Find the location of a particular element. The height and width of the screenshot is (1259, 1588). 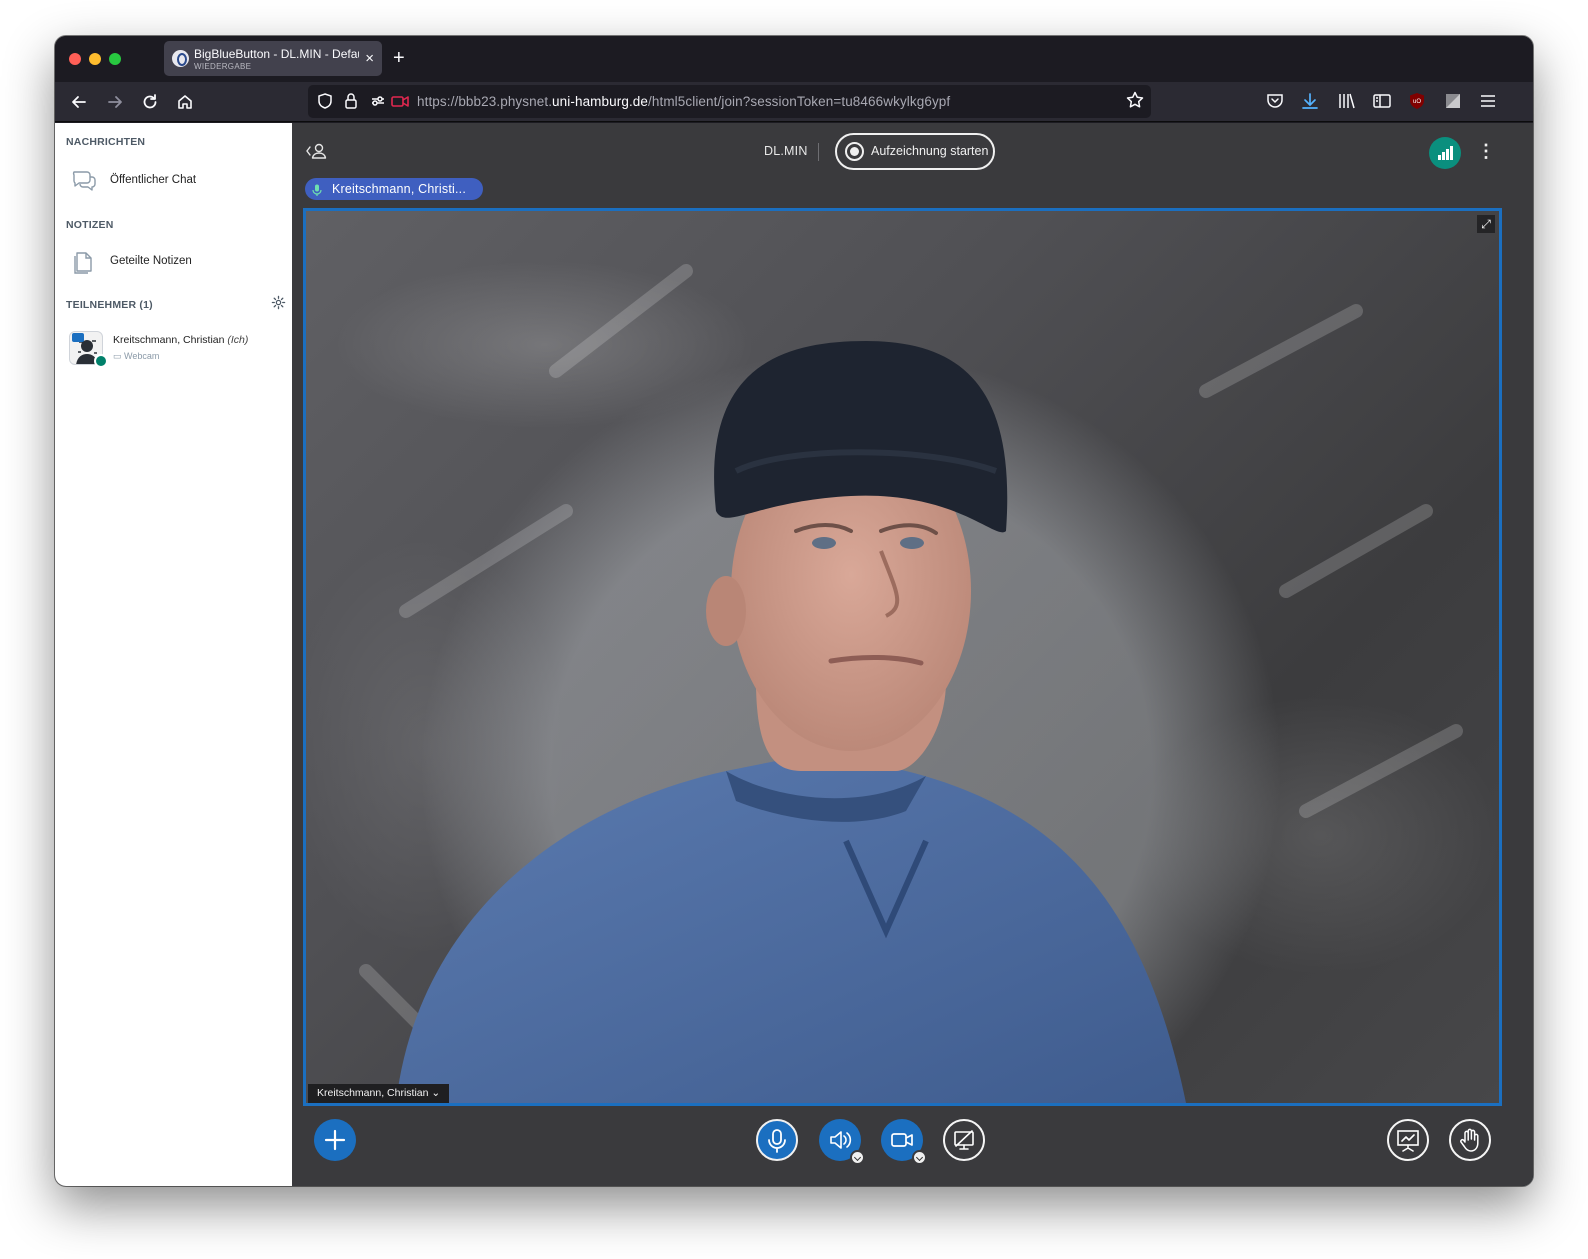

tab-title: BigBlueButton - DL.MIN - Default is located at coordinates (276, 54).